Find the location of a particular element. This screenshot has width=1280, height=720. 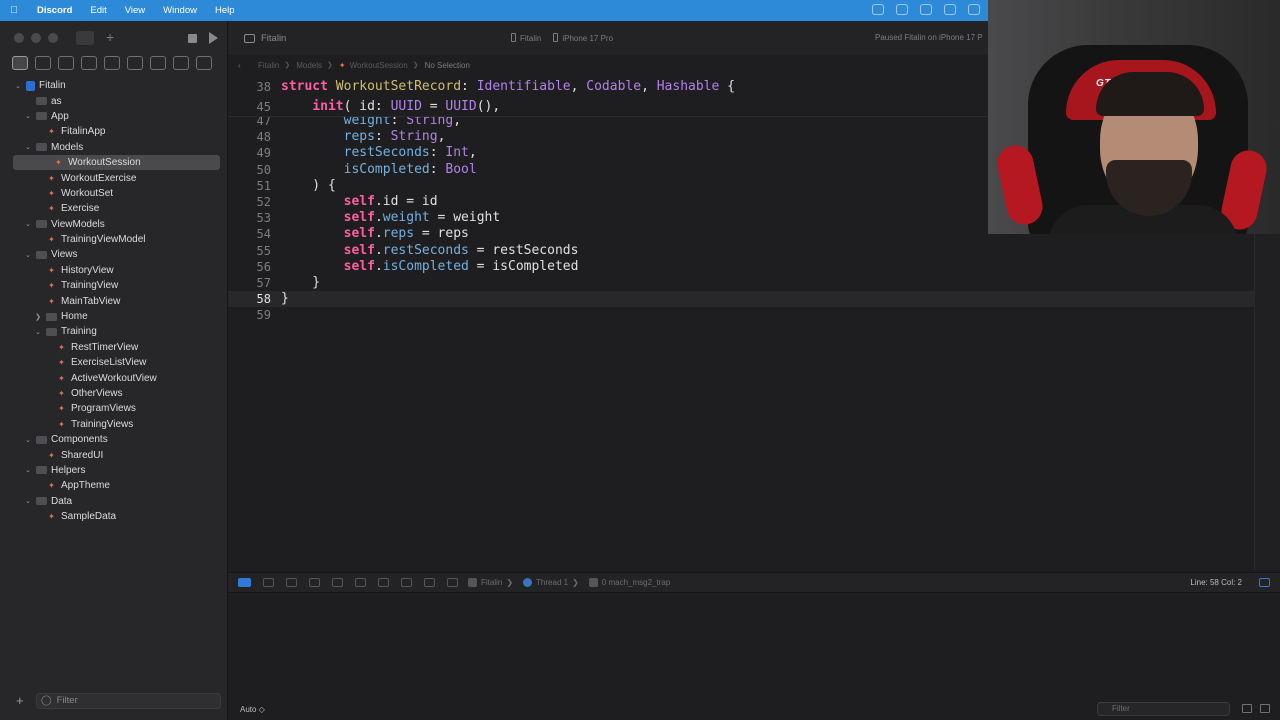

code-line: 55 self.restSeconds = restSeconds is located at coordinates (741, 251).